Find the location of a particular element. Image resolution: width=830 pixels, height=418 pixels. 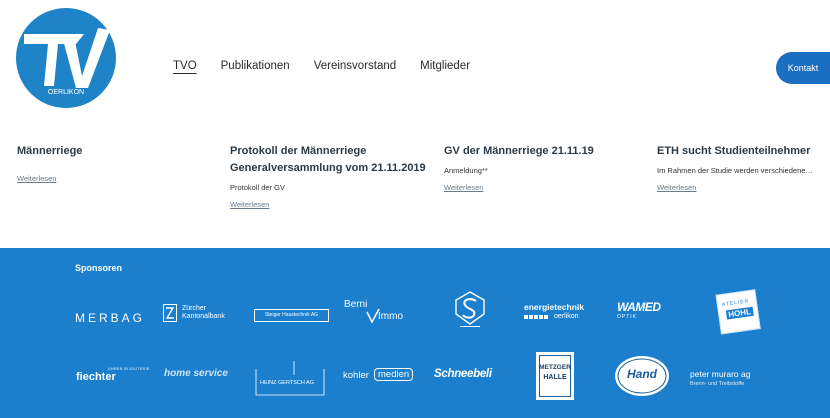

gertsch-frame is located at coordinates (290, 378).